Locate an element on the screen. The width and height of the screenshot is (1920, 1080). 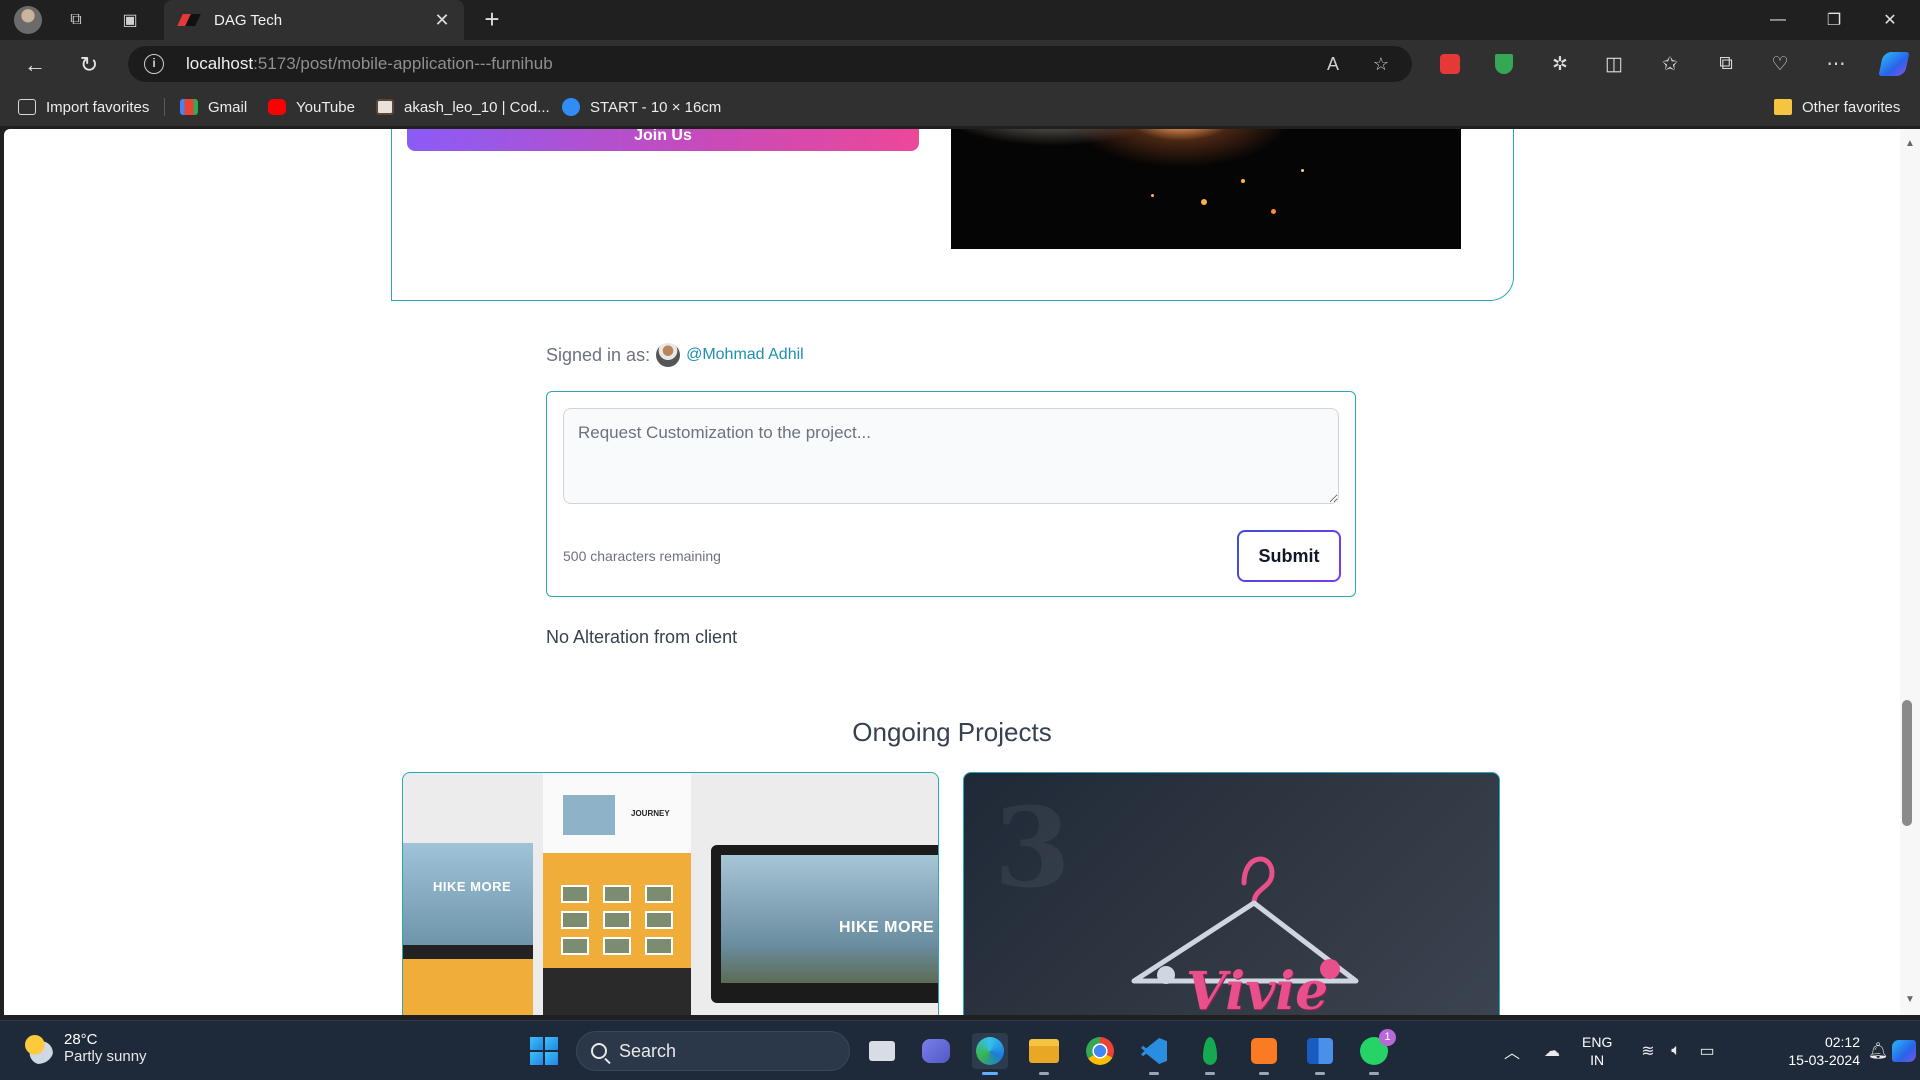
edge-app is located at coordinates (990, 1054).